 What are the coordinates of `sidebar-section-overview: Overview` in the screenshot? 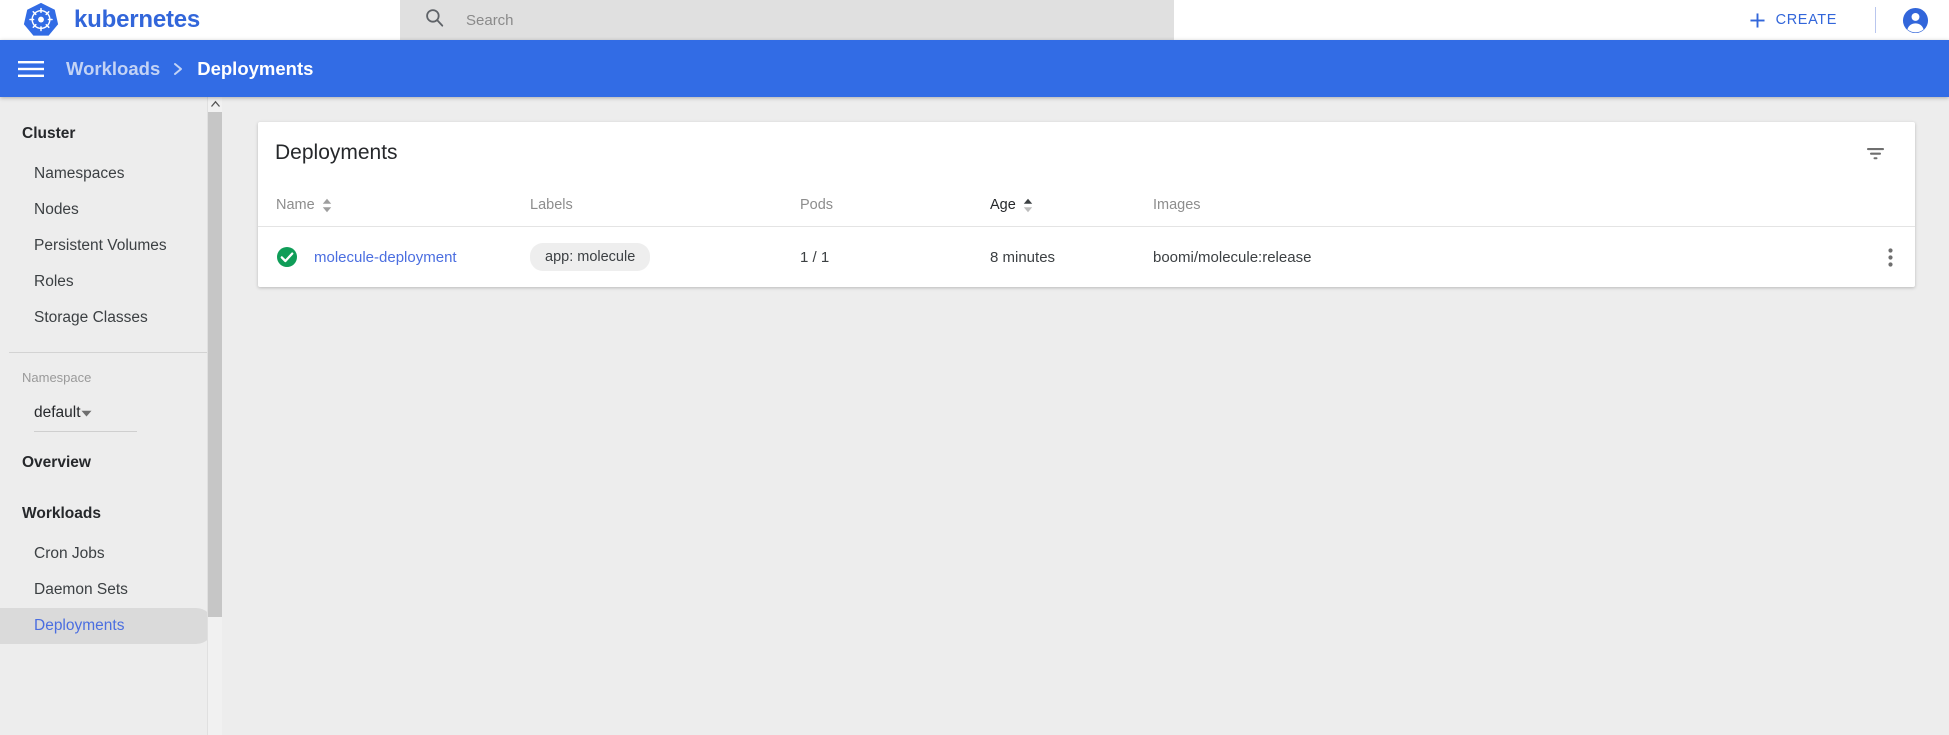 It's located at (111, 458).